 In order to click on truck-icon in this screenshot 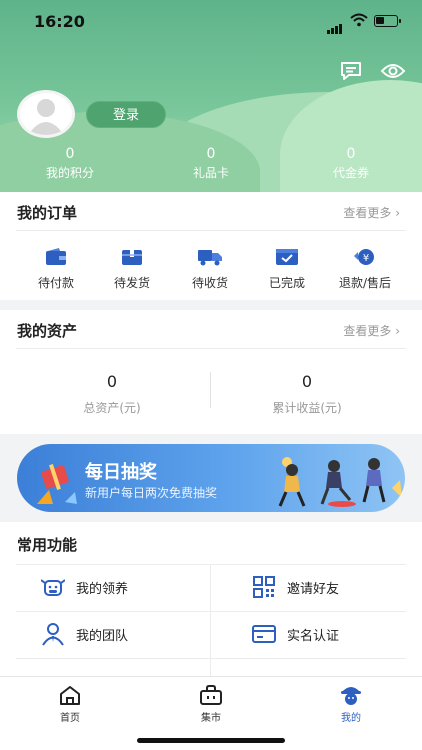, I will do `click(210, 257)`.